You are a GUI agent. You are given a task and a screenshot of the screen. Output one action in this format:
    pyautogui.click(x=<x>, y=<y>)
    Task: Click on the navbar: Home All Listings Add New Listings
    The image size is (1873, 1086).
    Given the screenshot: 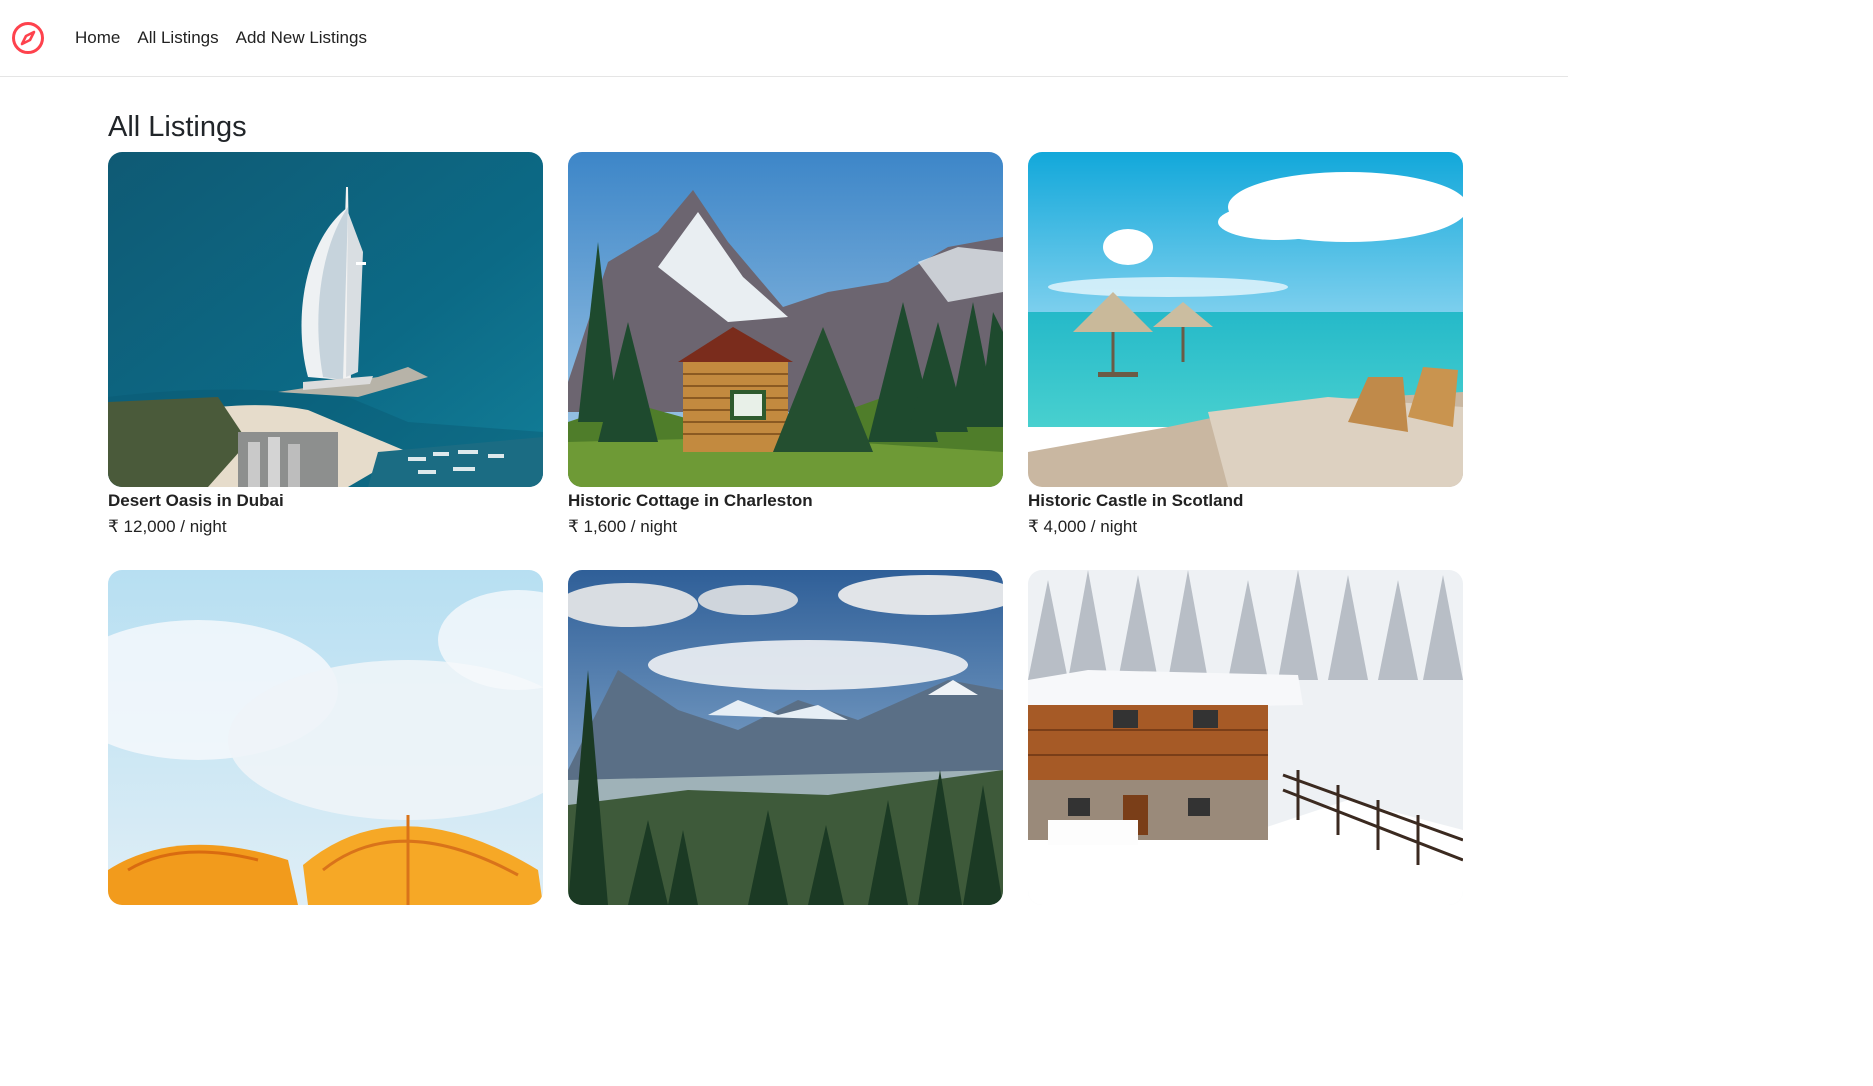 What is the action you would take?
    pyautogui.click(x=784, y=38)
    